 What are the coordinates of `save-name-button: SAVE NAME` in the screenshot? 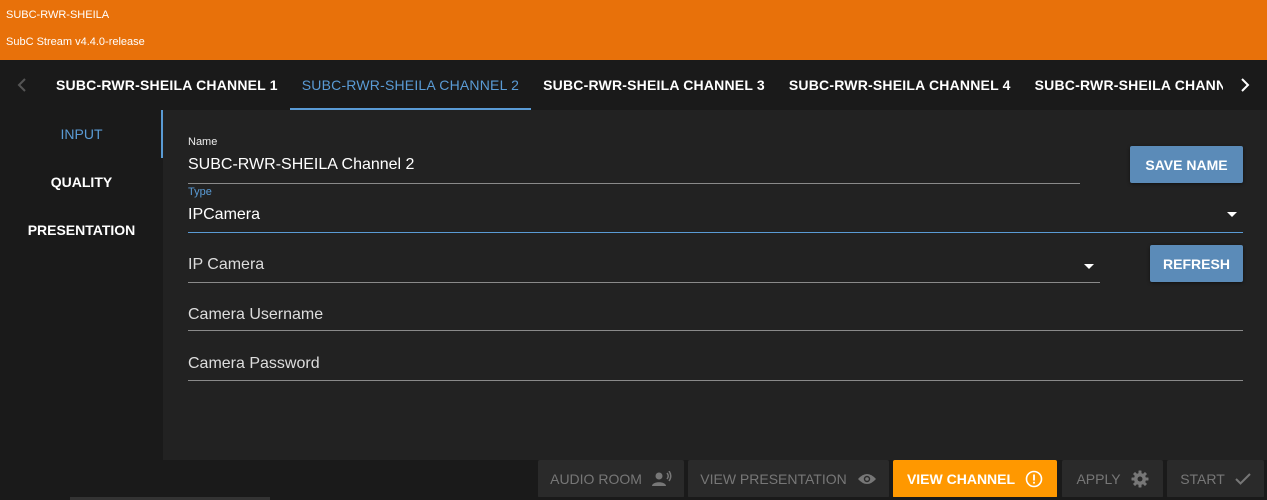 It's located at (1186, 164).